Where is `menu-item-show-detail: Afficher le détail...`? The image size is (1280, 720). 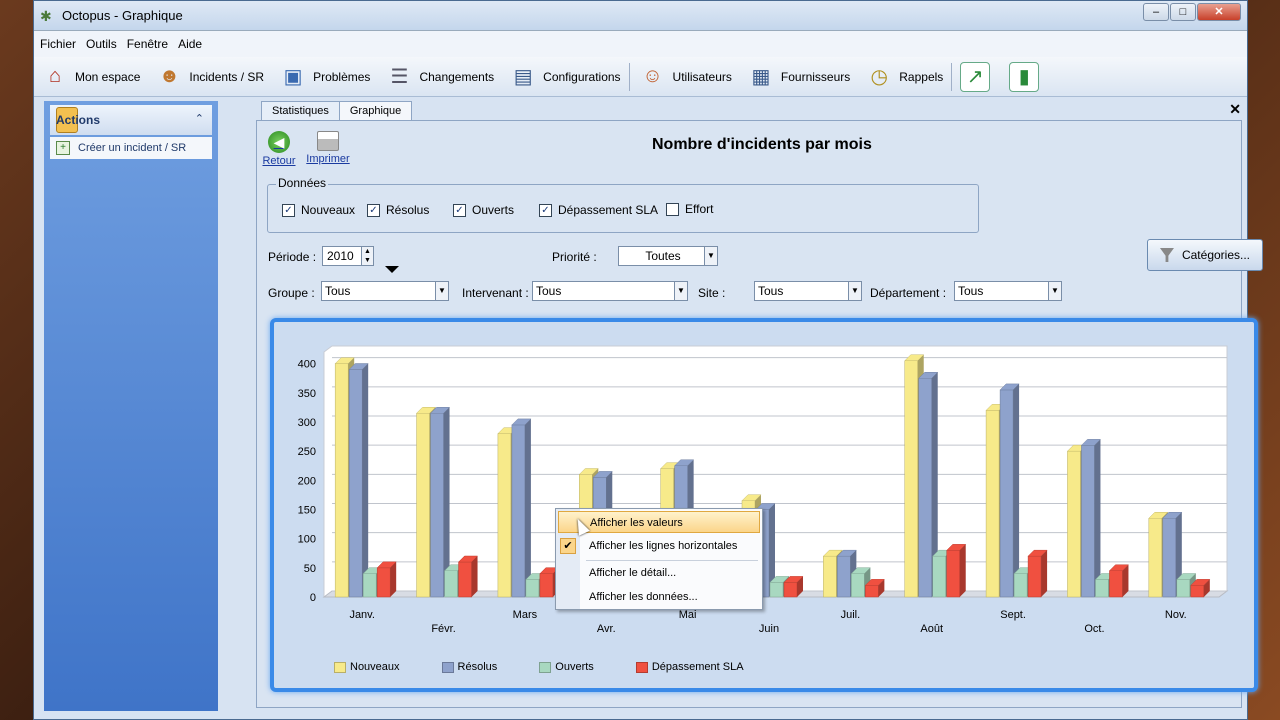 menu-item-show-detail: Afficher le détail... is located at coordinates (659, 573).